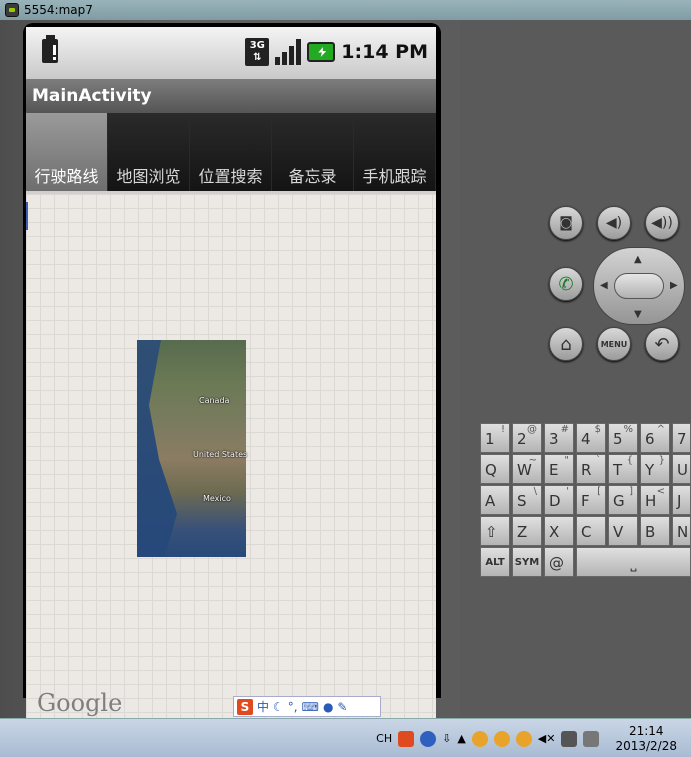 Image resolution: width=691 pixels, height=757 pixels. I want to click on tab-label: 行驶路线, so click(66, 176).